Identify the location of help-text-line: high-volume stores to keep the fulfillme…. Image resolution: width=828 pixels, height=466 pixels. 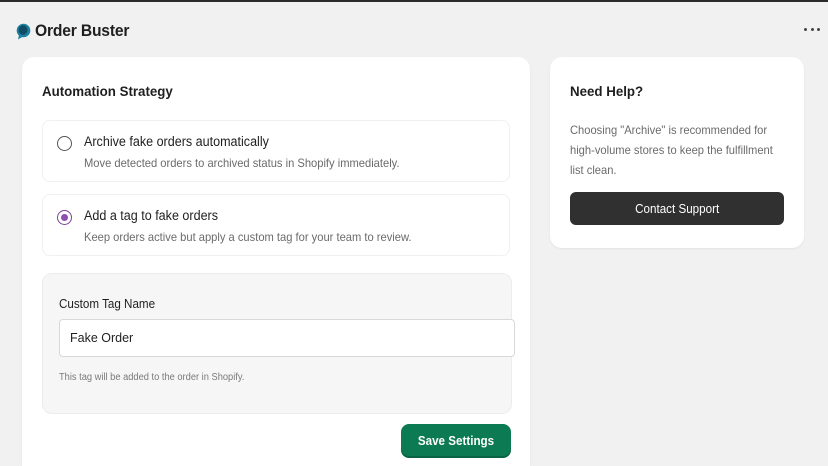
(671, 150).